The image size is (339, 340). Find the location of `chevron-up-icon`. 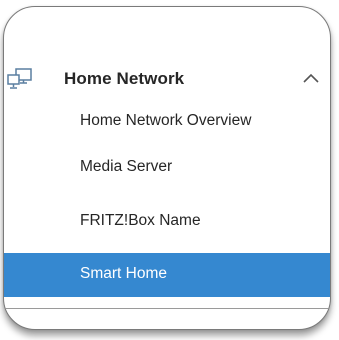

chevron-up-icon is located at coordinates (311, 78).